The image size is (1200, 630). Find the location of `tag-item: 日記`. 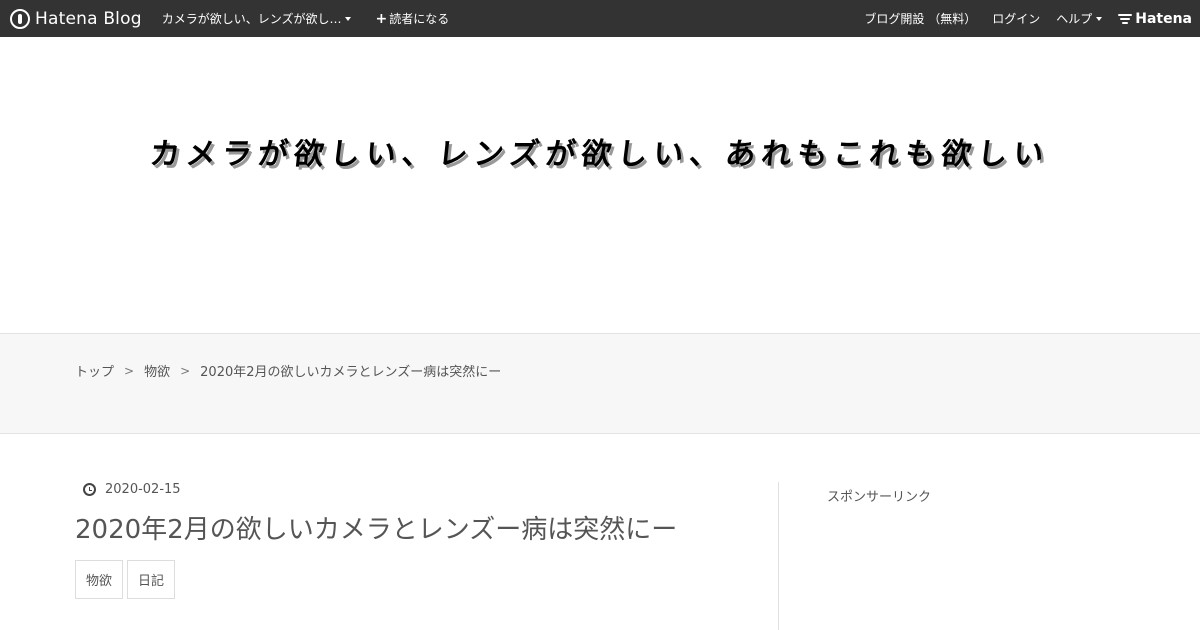

tag-item: 日記 is located at coordinates (151, 579).